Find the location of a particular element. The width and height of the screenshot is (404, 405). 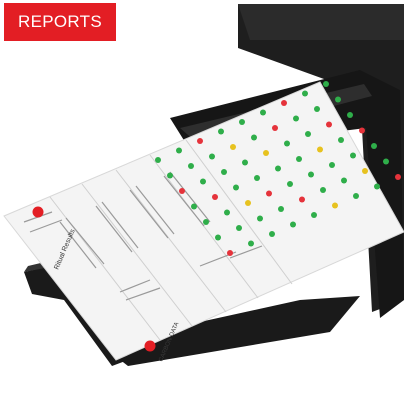

report-logo-icon is located at coordinates (38, 212).